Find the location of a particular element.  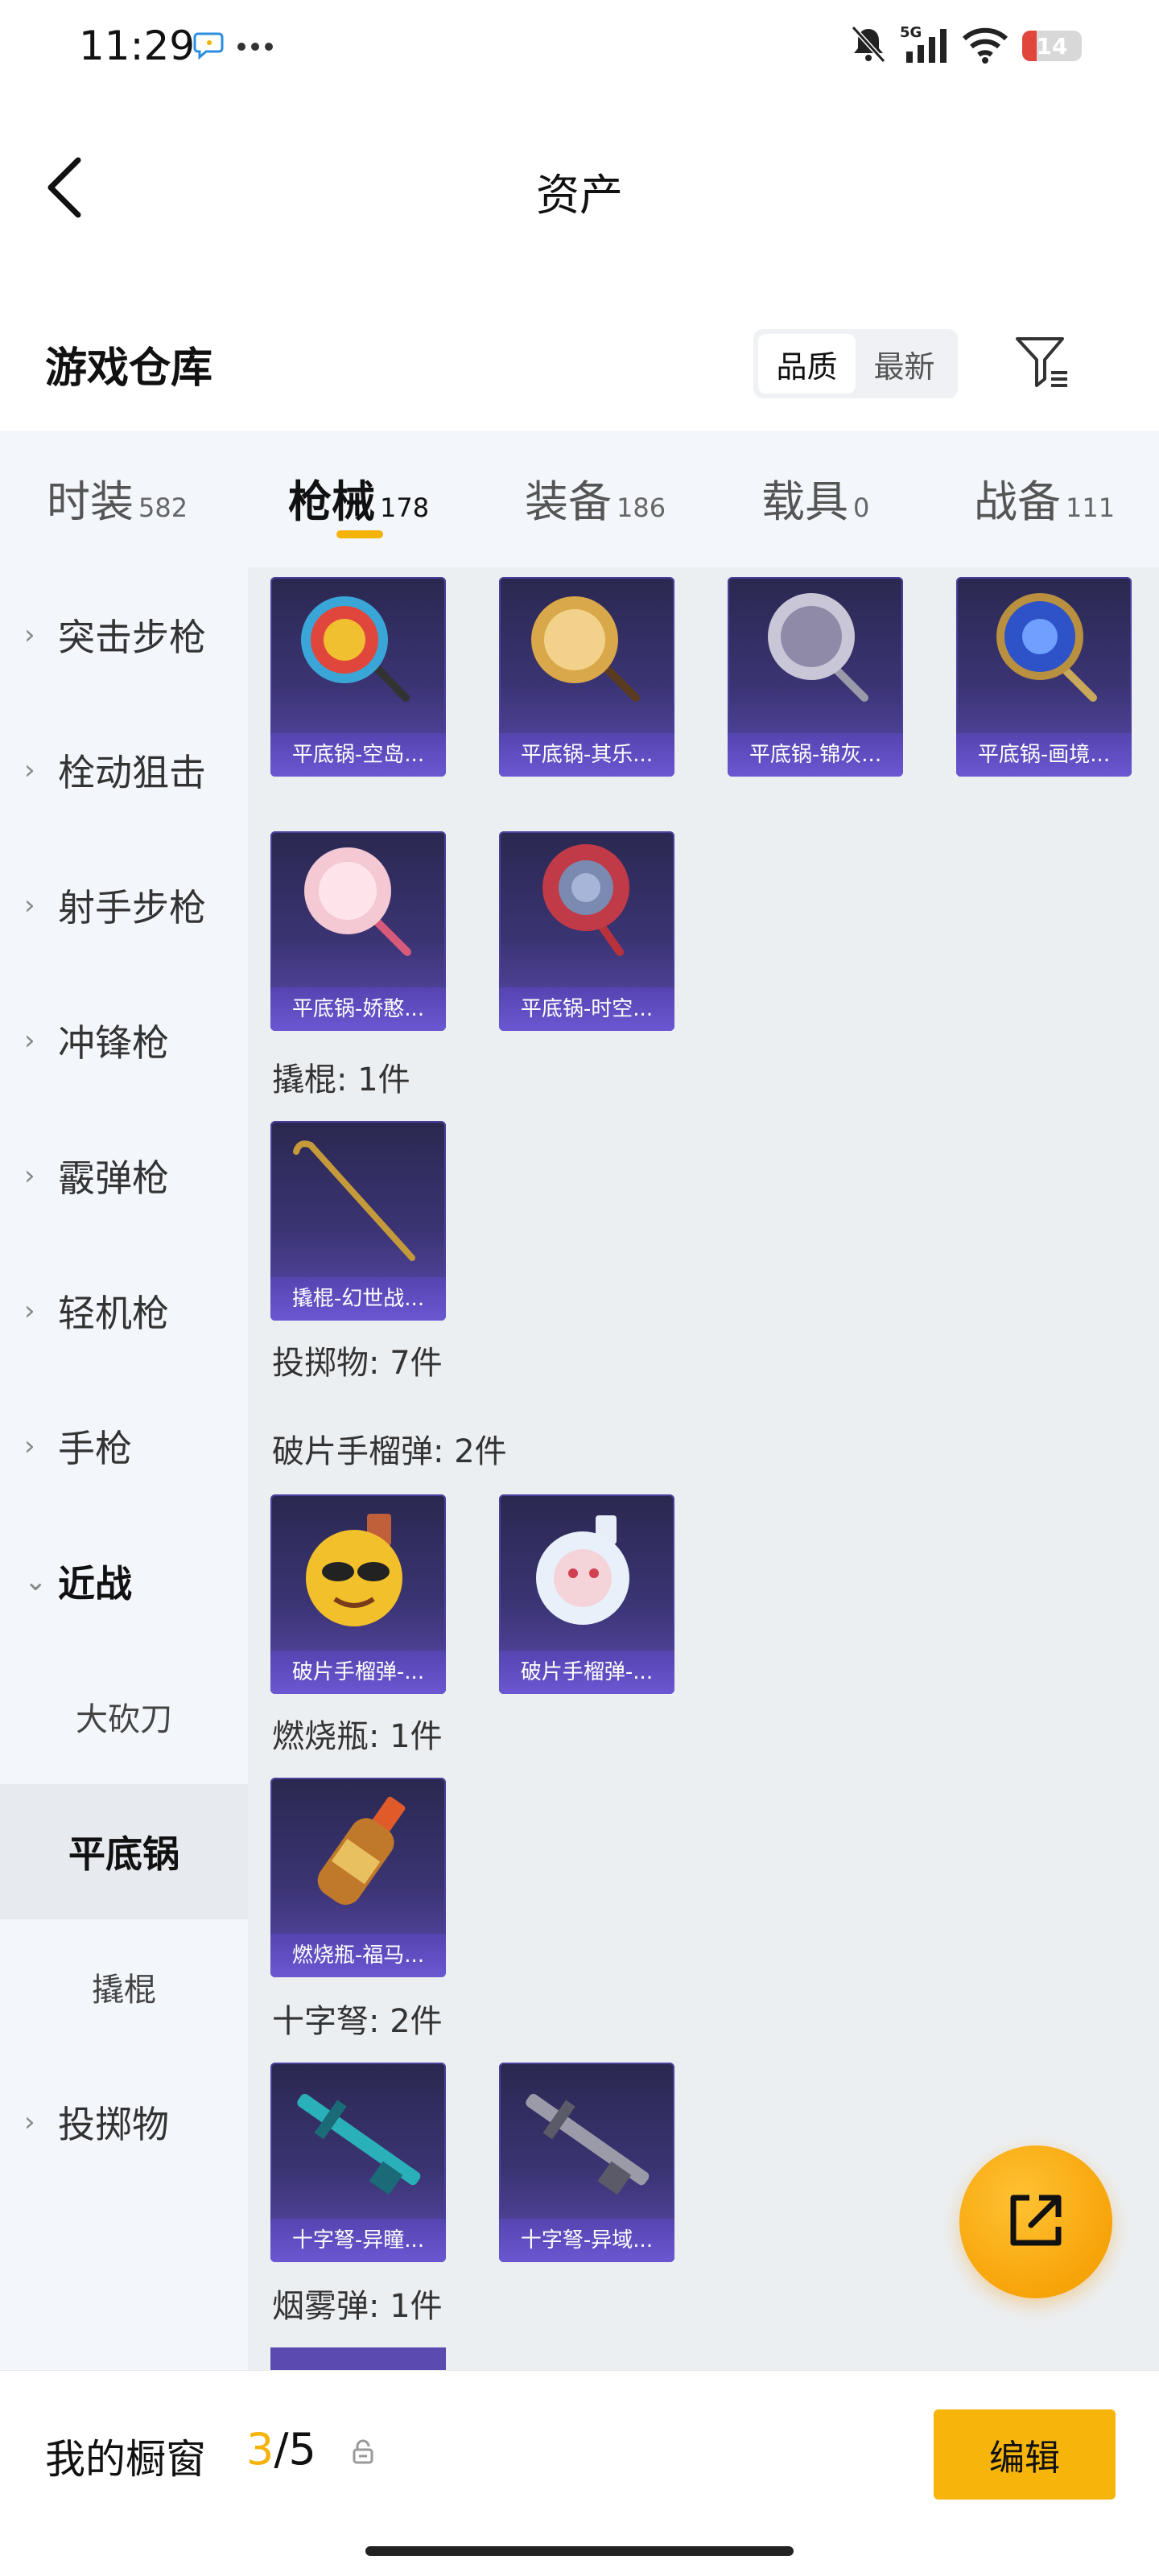

showcase-label: 我的橱窗 is located at coordinates (125, 2459).